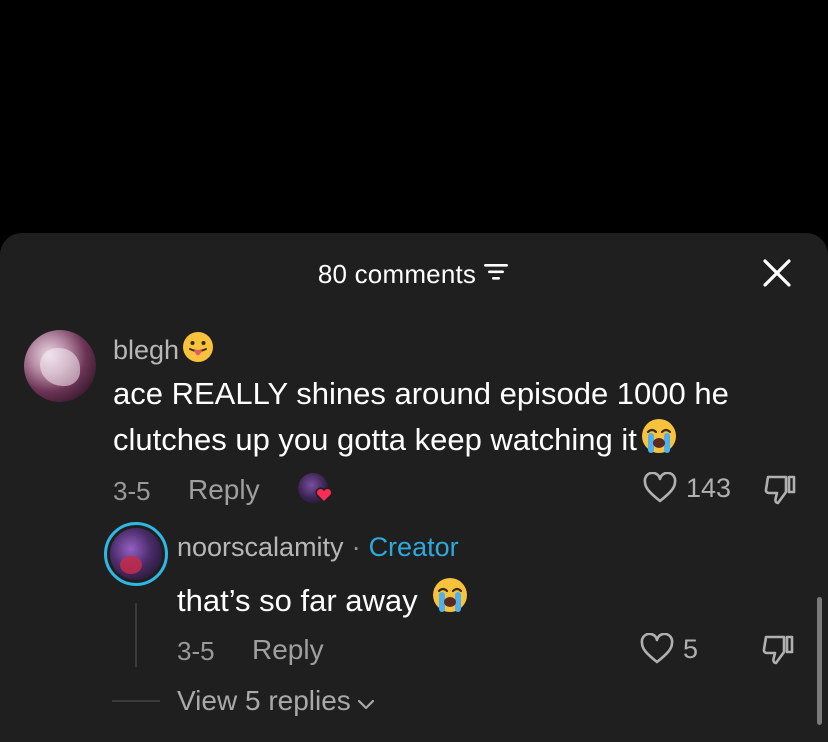 The image size is (828, 742). I want to click on close-icon, so click(777, 273).